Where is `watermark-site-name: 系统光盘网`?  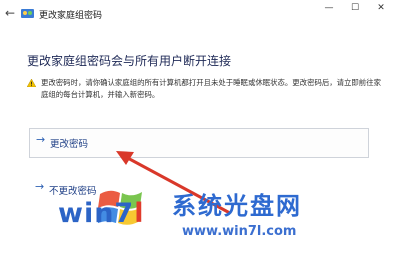 watermark-site-name: 系统光盘网 is located at coordinates (237, 206).